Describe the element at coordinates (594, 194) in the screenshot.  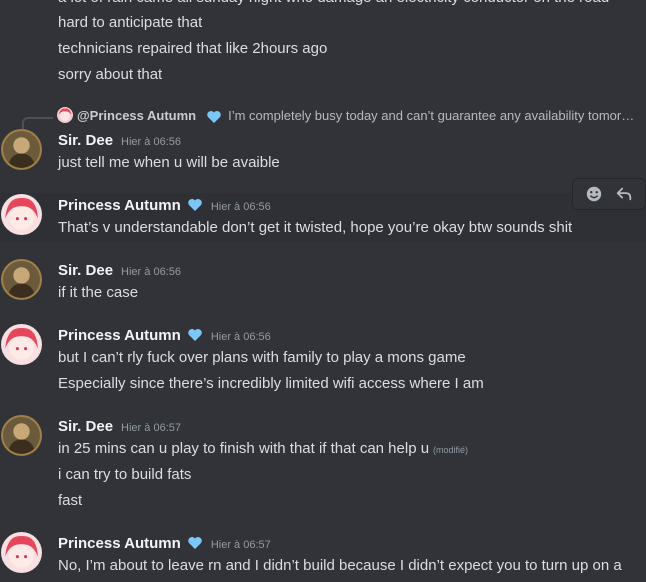
I see `add-reaction-icon` at that location.